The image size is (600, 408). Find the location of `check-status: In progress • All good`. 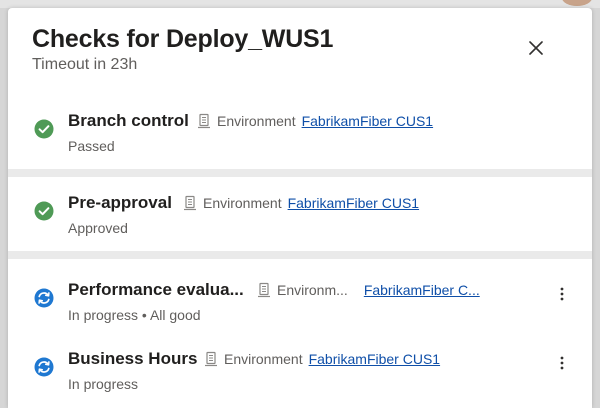

check-status: In progress • All good is located at coordinates (134, 315).